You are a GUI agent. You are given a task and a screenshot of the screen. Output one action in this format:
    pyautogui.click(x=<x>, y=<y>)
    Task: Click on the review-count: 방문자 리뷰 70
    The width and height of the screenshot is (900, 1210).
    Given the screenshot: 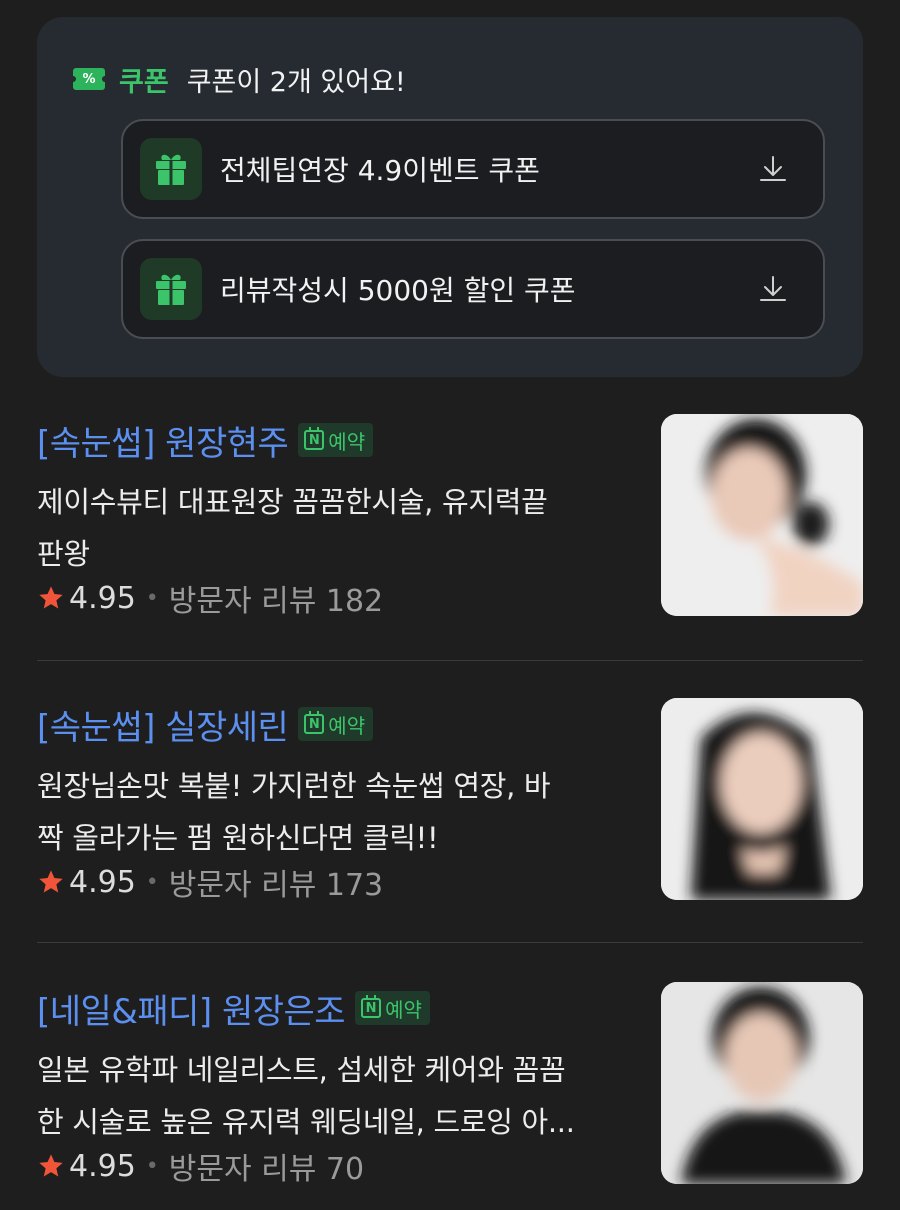 What is the action you would take?
    pyautogui.click(x=266, y=1166)
    